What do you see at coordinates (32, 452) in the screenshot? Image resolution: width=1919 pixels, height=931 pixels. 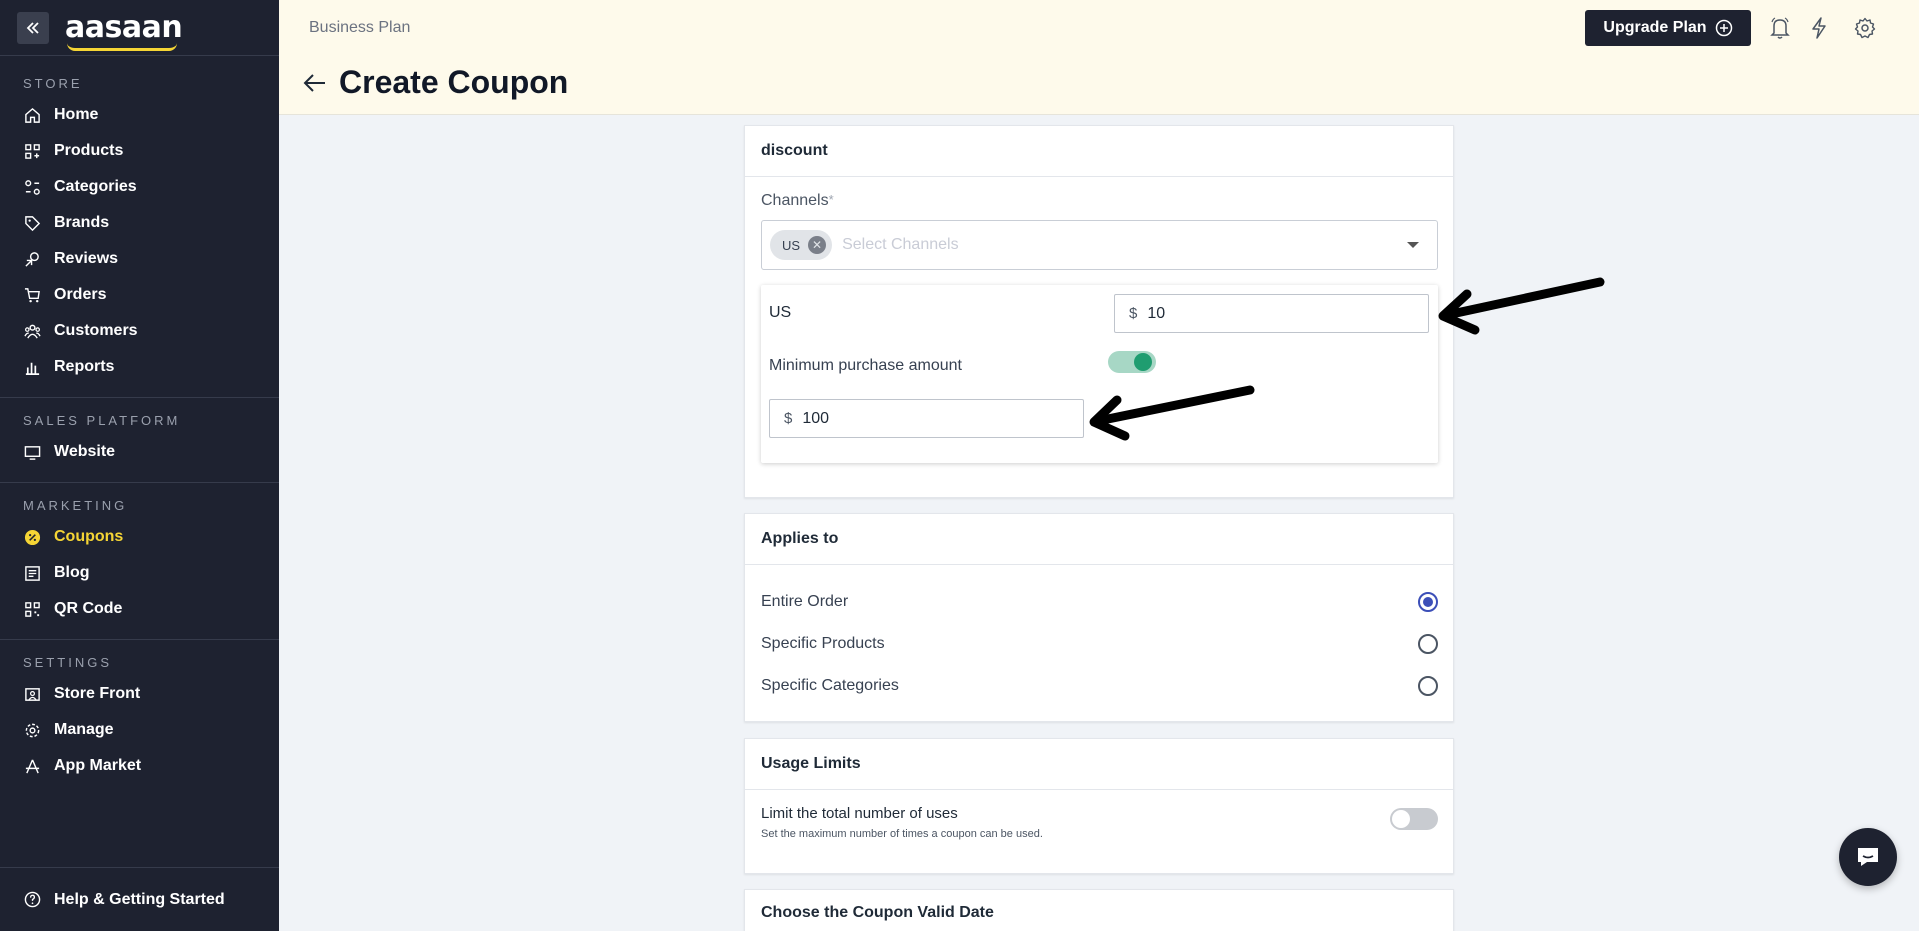 I see `monitor-icon` at bounding box center [32, 452].